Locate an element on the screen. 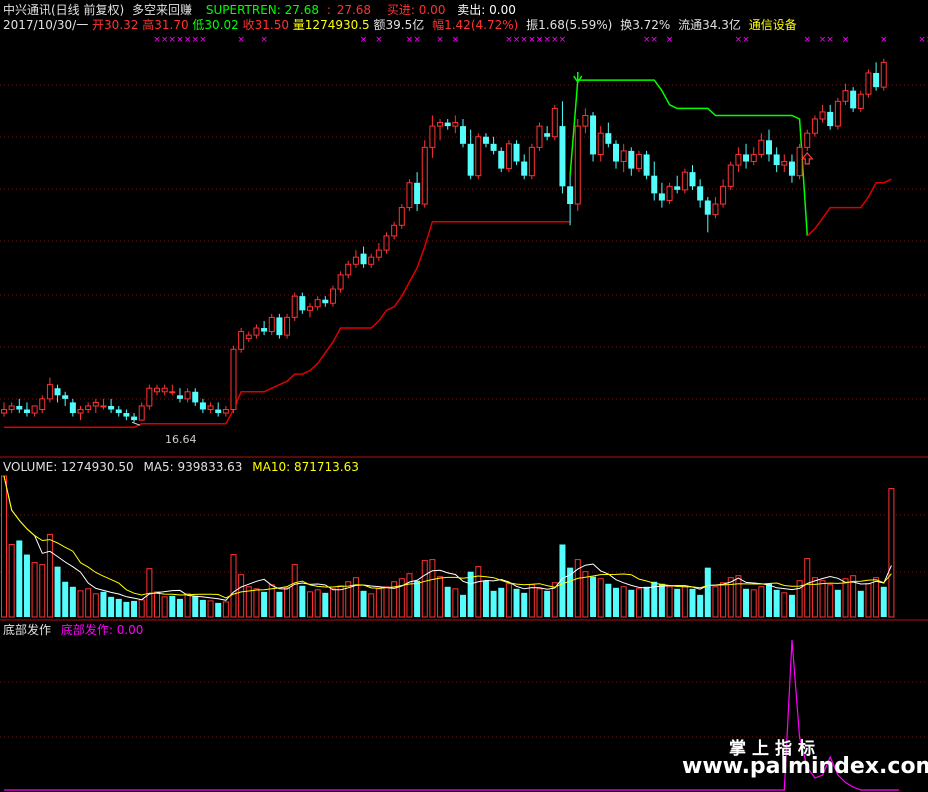  amplitude-label: 振1.68(5.59%) is located at coordinates (569, 25).